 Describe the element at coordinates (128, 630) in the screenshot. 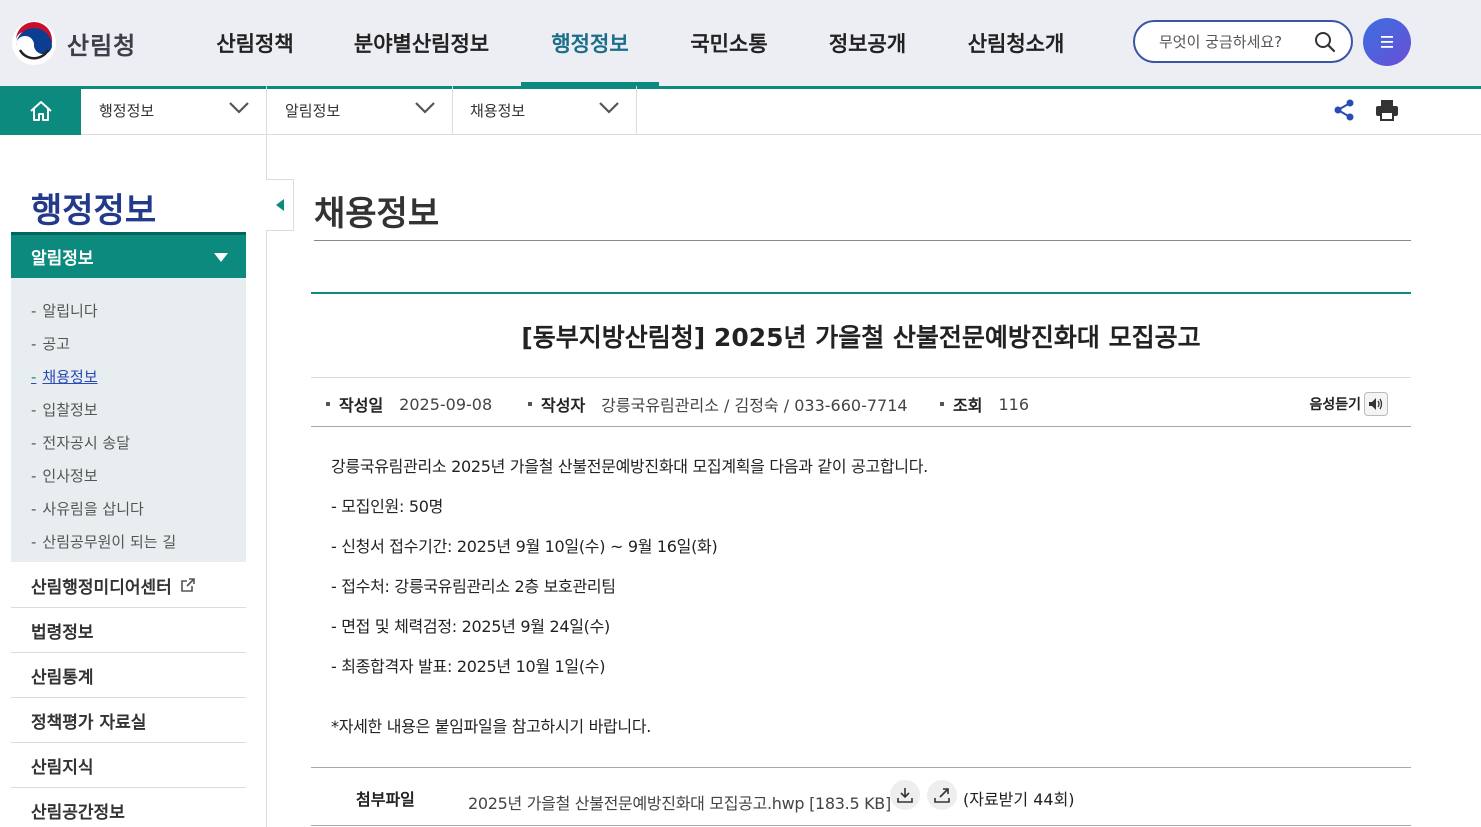

I see `sidebar-item-laws: 법령정보` at that location.